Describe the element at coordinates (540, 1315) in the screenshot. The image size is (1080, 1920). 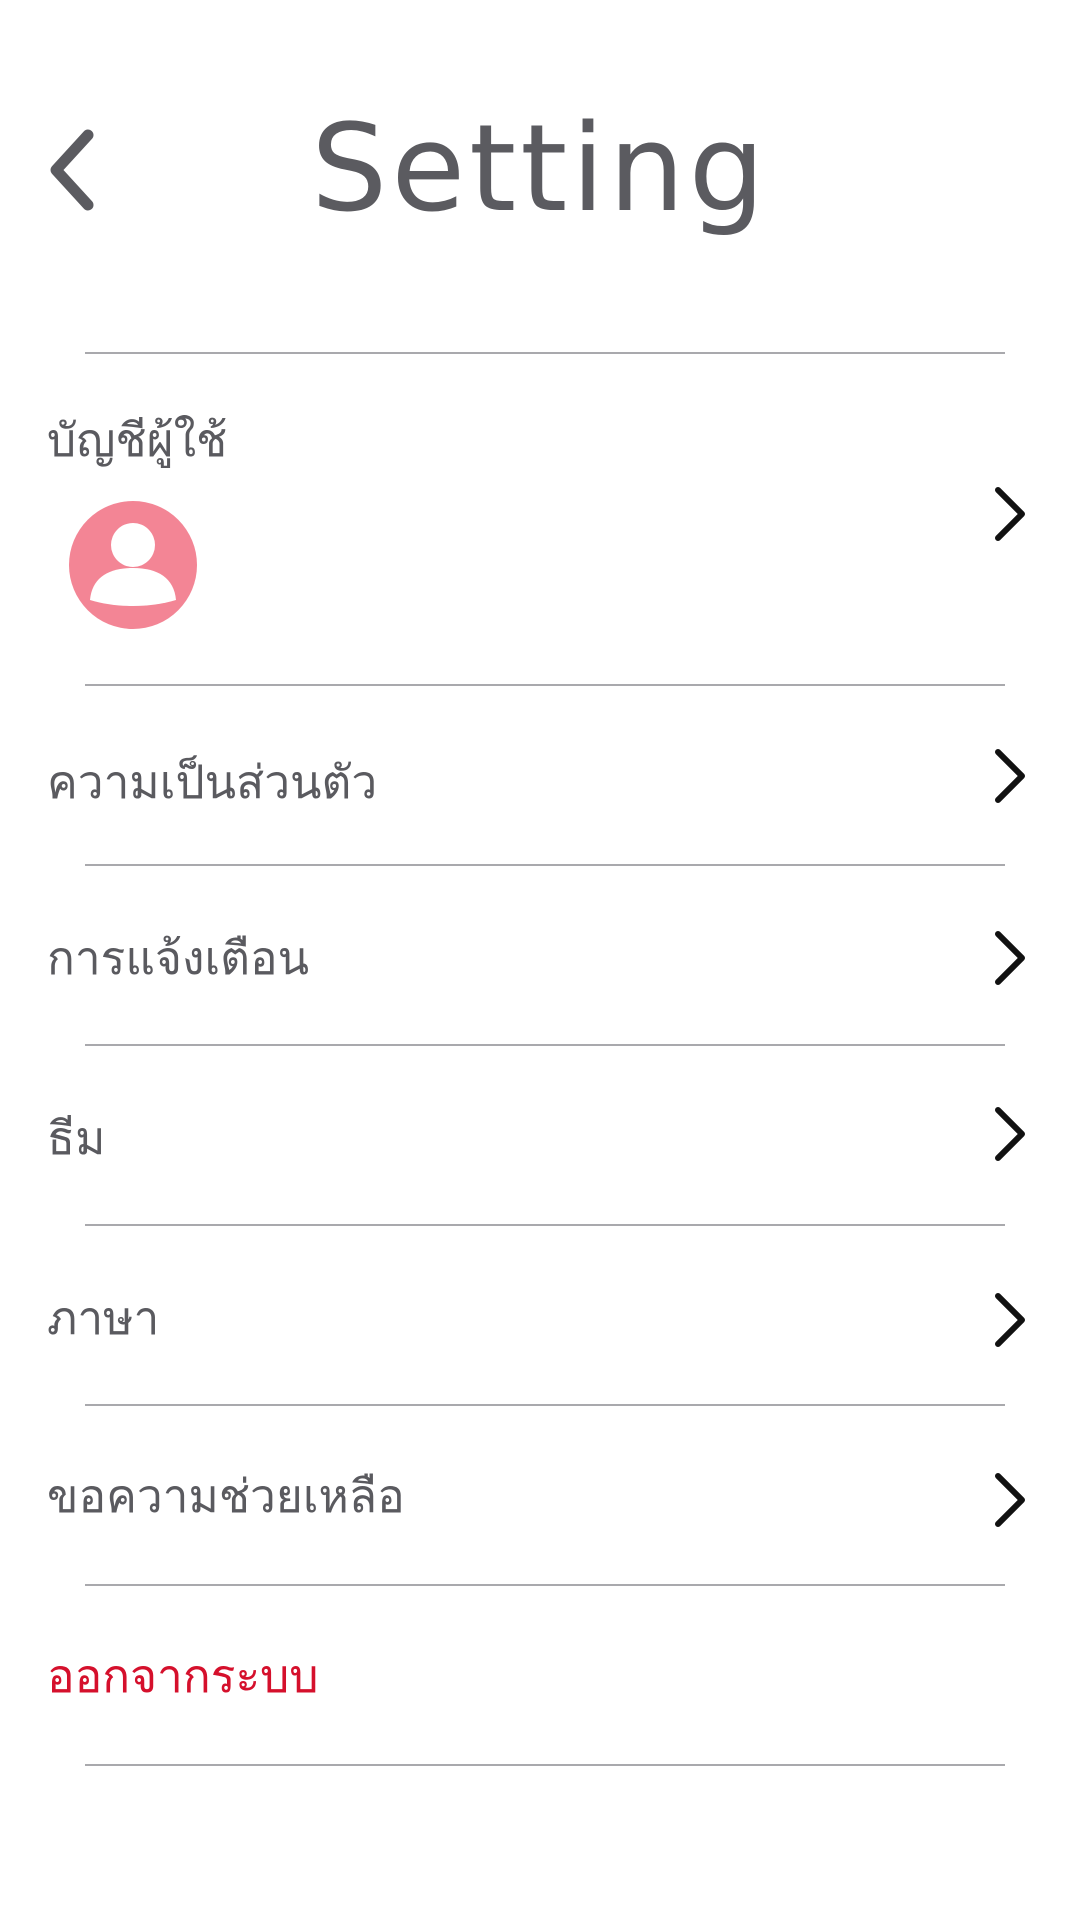
I see `menu-item-language: ภาษา` at that location.